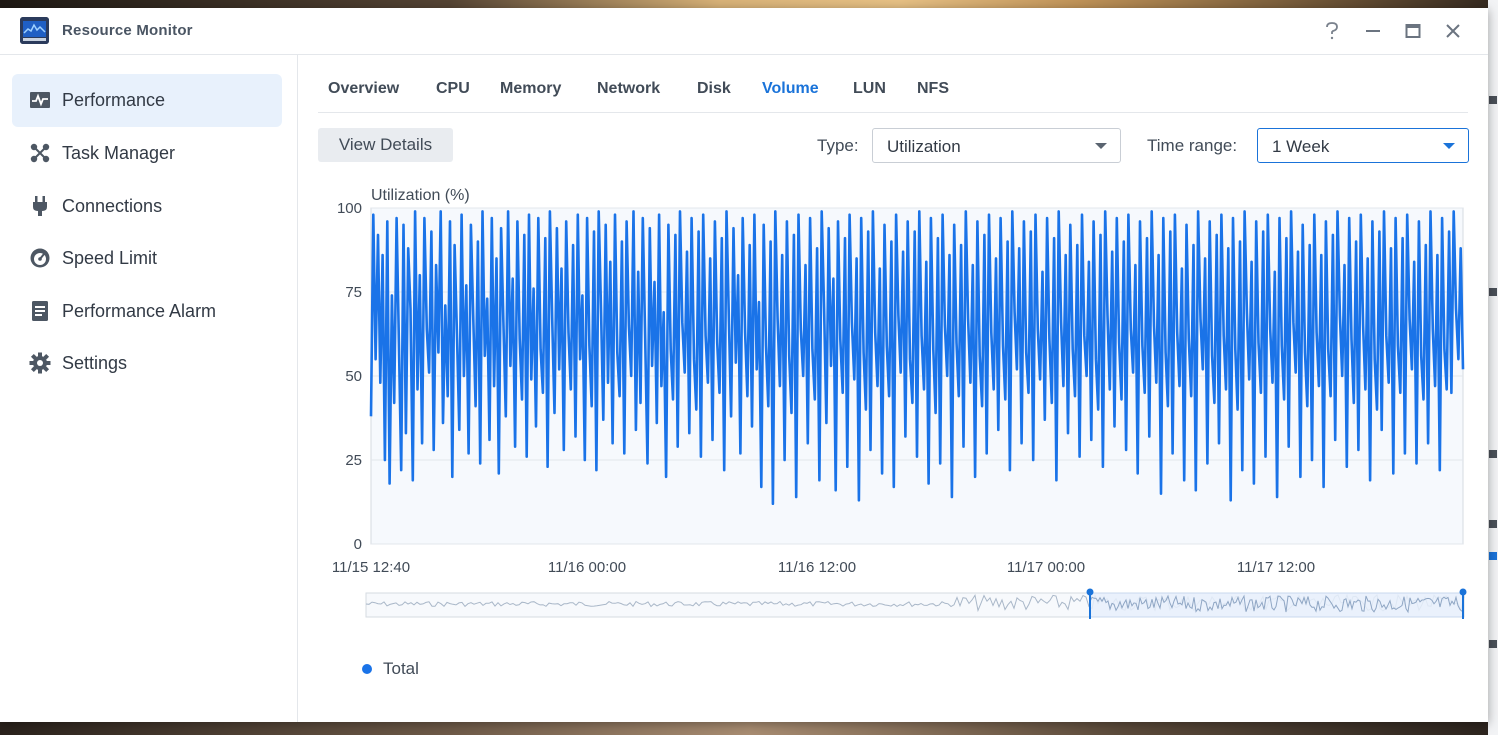  What do you see at coordinates (1046, 567) in the screenshot?
I see `x-tick-label: 11/17 00:00` at bounding box center [1046, 567].